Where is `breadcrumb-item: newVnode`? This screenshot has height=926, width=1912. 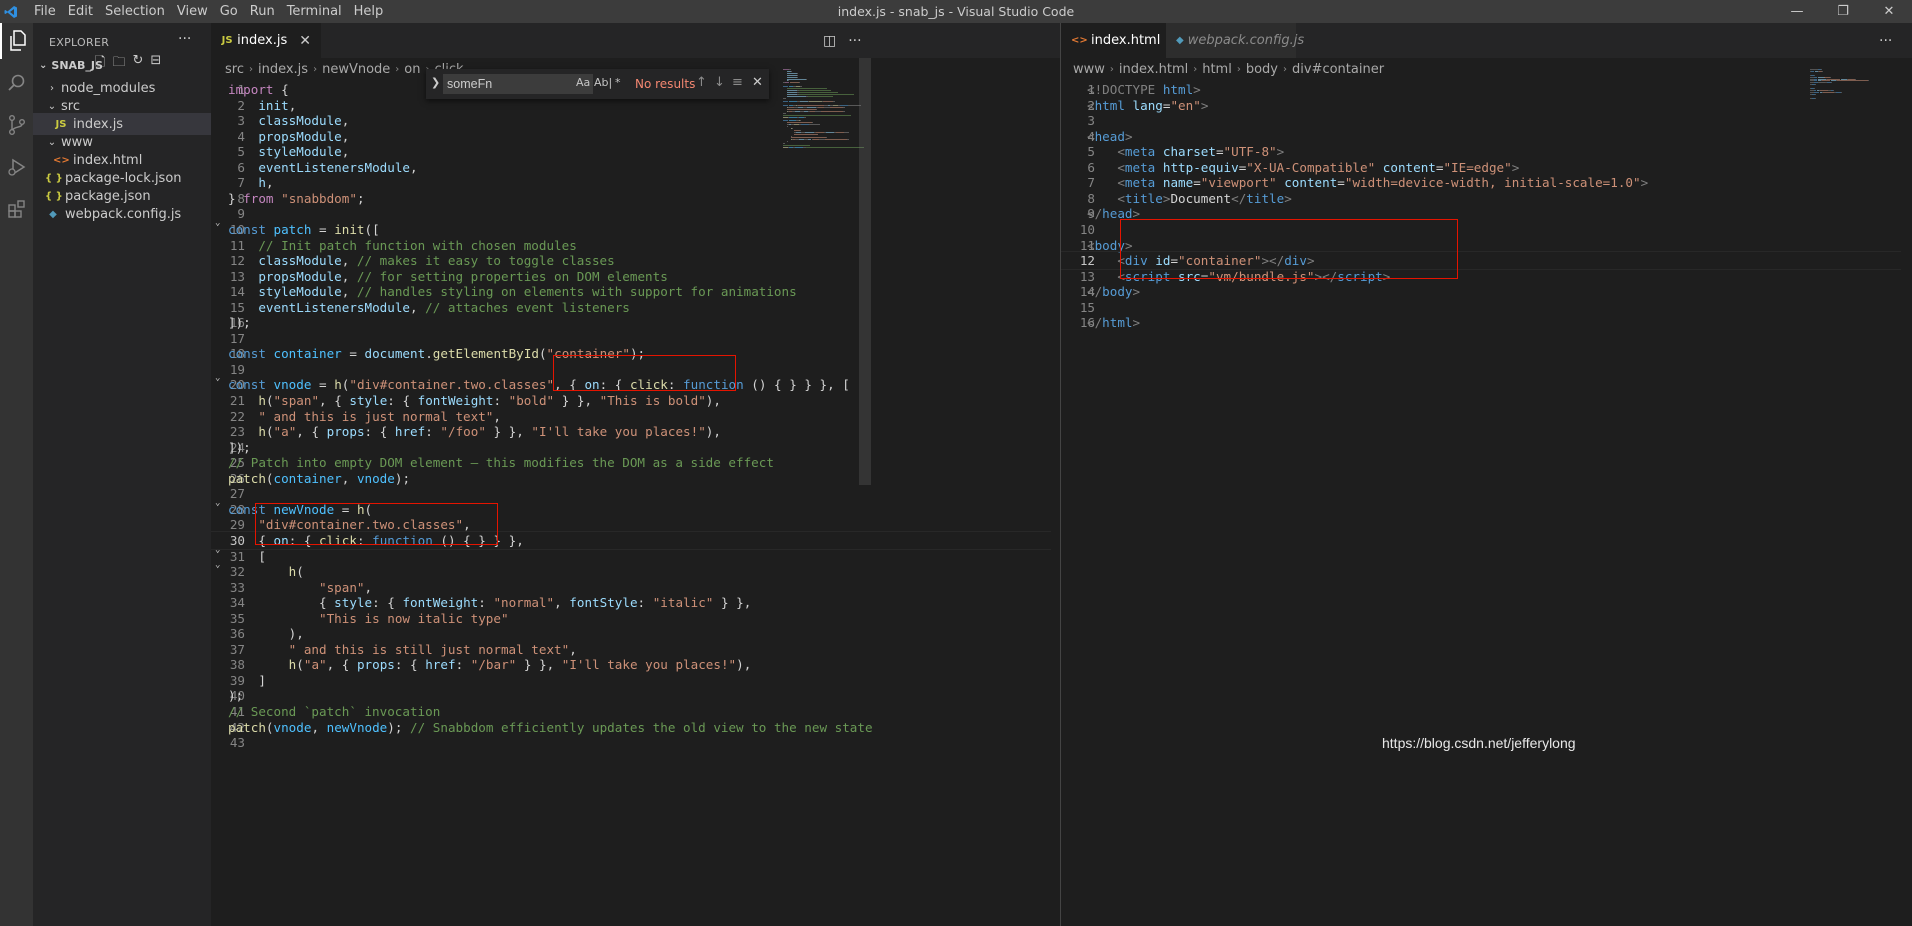 breadcrumb-item: newVnode is located at coordinates (356, 69).